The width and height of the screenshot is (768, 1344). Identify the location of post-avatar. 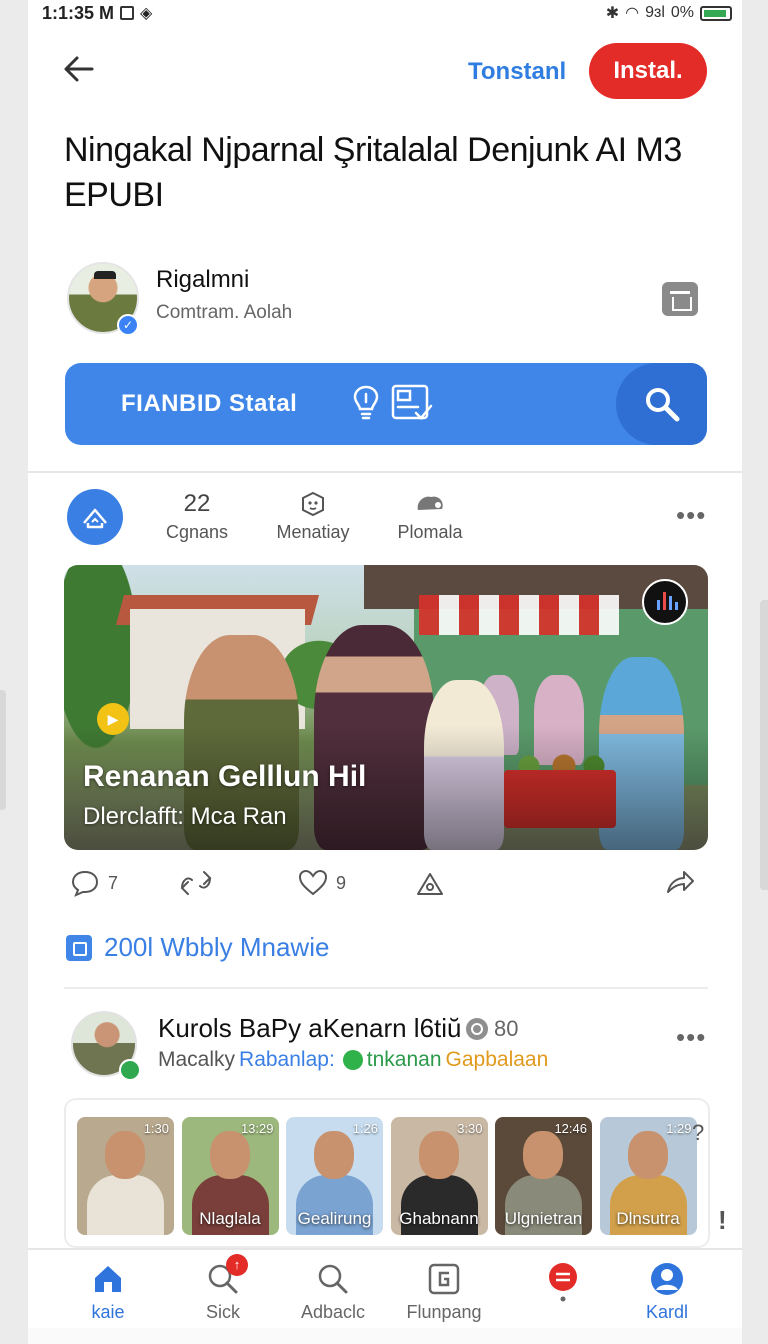
(106, 1046).